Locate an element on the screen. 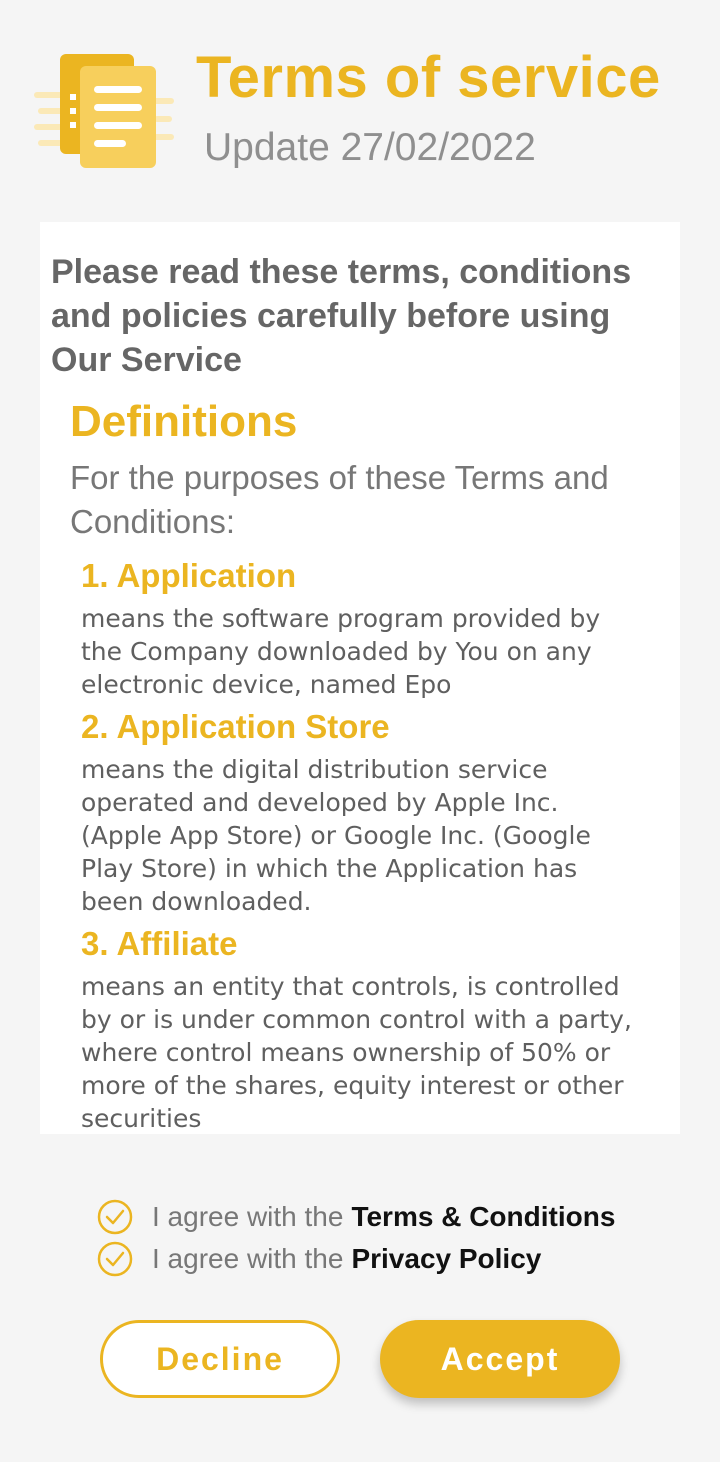 The image size is (720, 1462). agree-privacy-row: I agree with the Privacy Policy is located at coordinates (355, 1259).